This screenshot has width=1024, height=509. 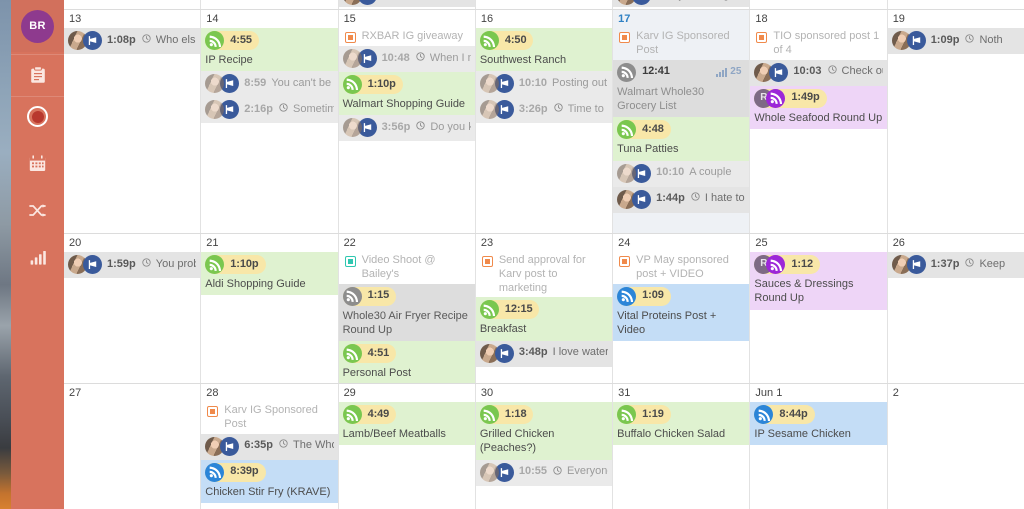 I want to click on calendar-post-item: R 1:49p Whole Seafood Round Up, so click(x=818, y=107).